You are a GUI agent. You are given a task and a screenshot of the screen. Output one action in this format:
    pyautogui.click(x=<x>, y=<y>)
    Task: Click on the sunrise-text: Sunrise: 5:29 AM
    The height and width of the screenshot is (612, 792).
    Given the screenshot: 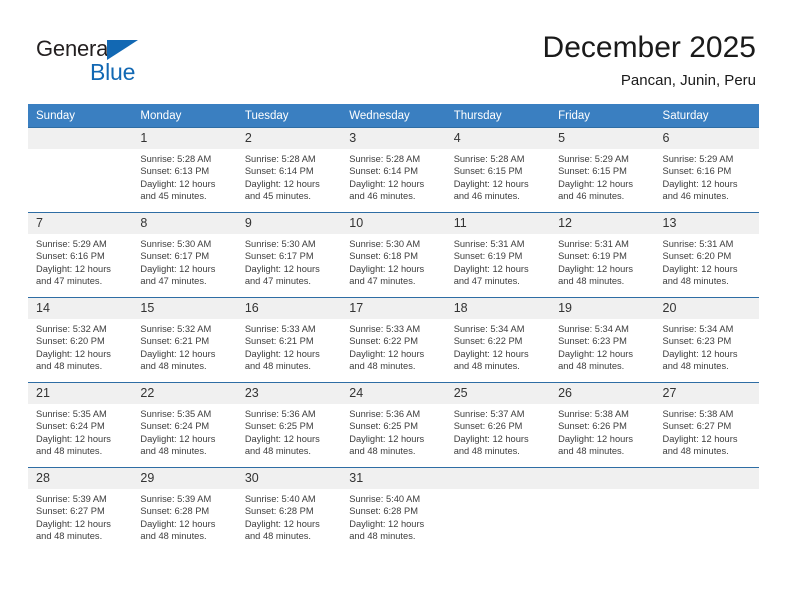 What is the action you would take?
    pyautogui.click(x=593, y=159)
    